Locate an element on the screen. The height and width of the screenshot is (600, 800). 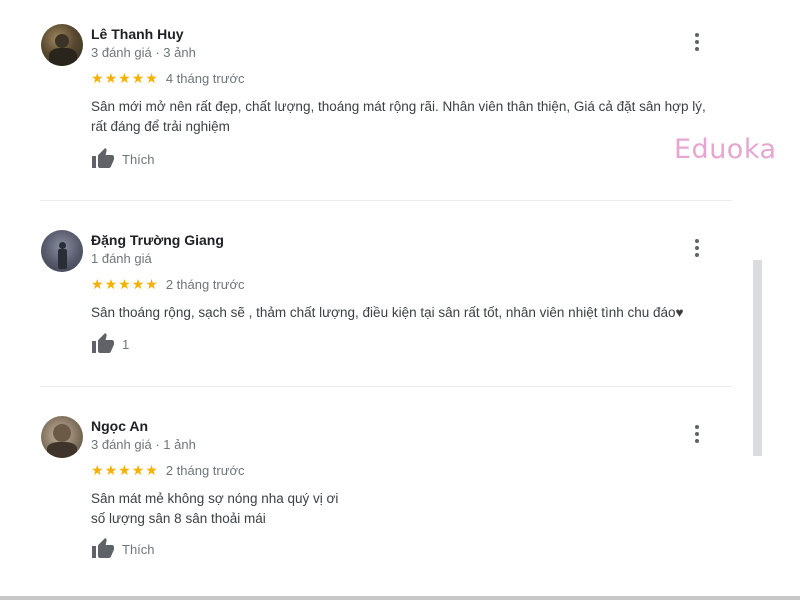
review-text-line: Sân mát mẻ không sợ nóng nha quý vị ơi is located at coordinates (215, 498).